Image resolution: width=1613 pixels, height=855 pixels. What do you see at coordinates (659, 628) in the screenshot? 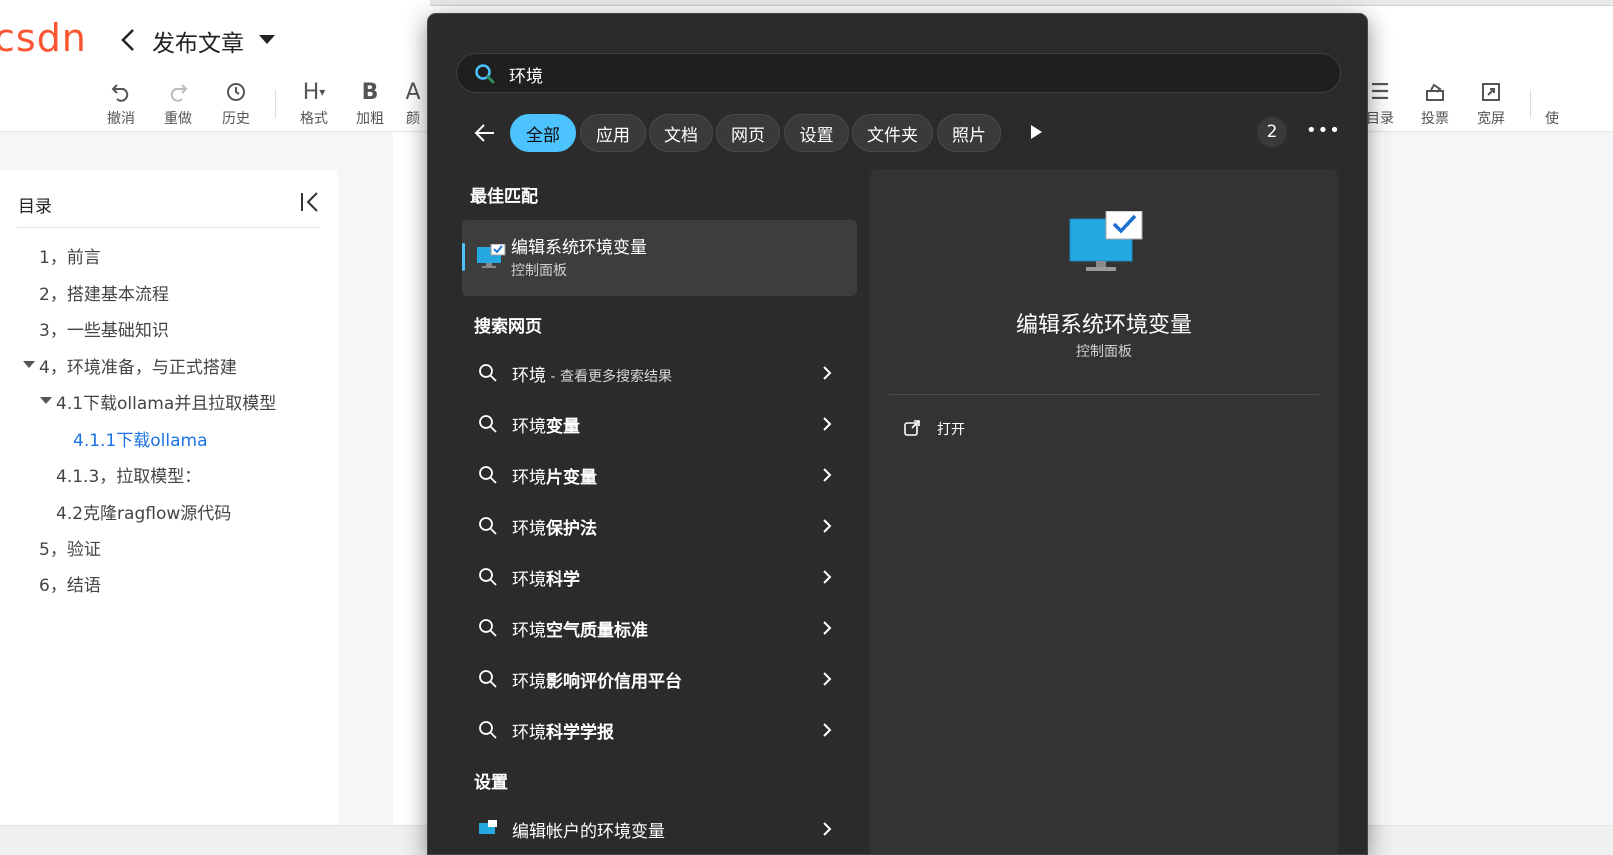
I see `web-result-row: 环境空气质量标准` at bounding box center [659, 628].